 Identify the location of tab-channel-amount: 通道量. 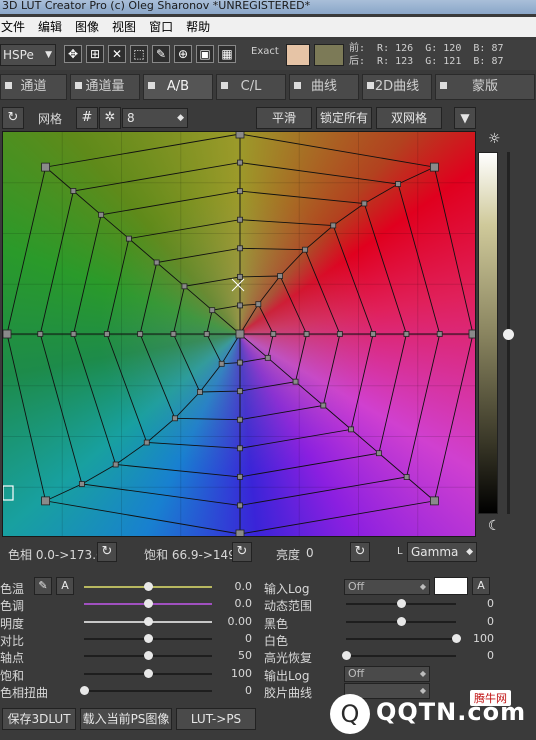
(105, 87).